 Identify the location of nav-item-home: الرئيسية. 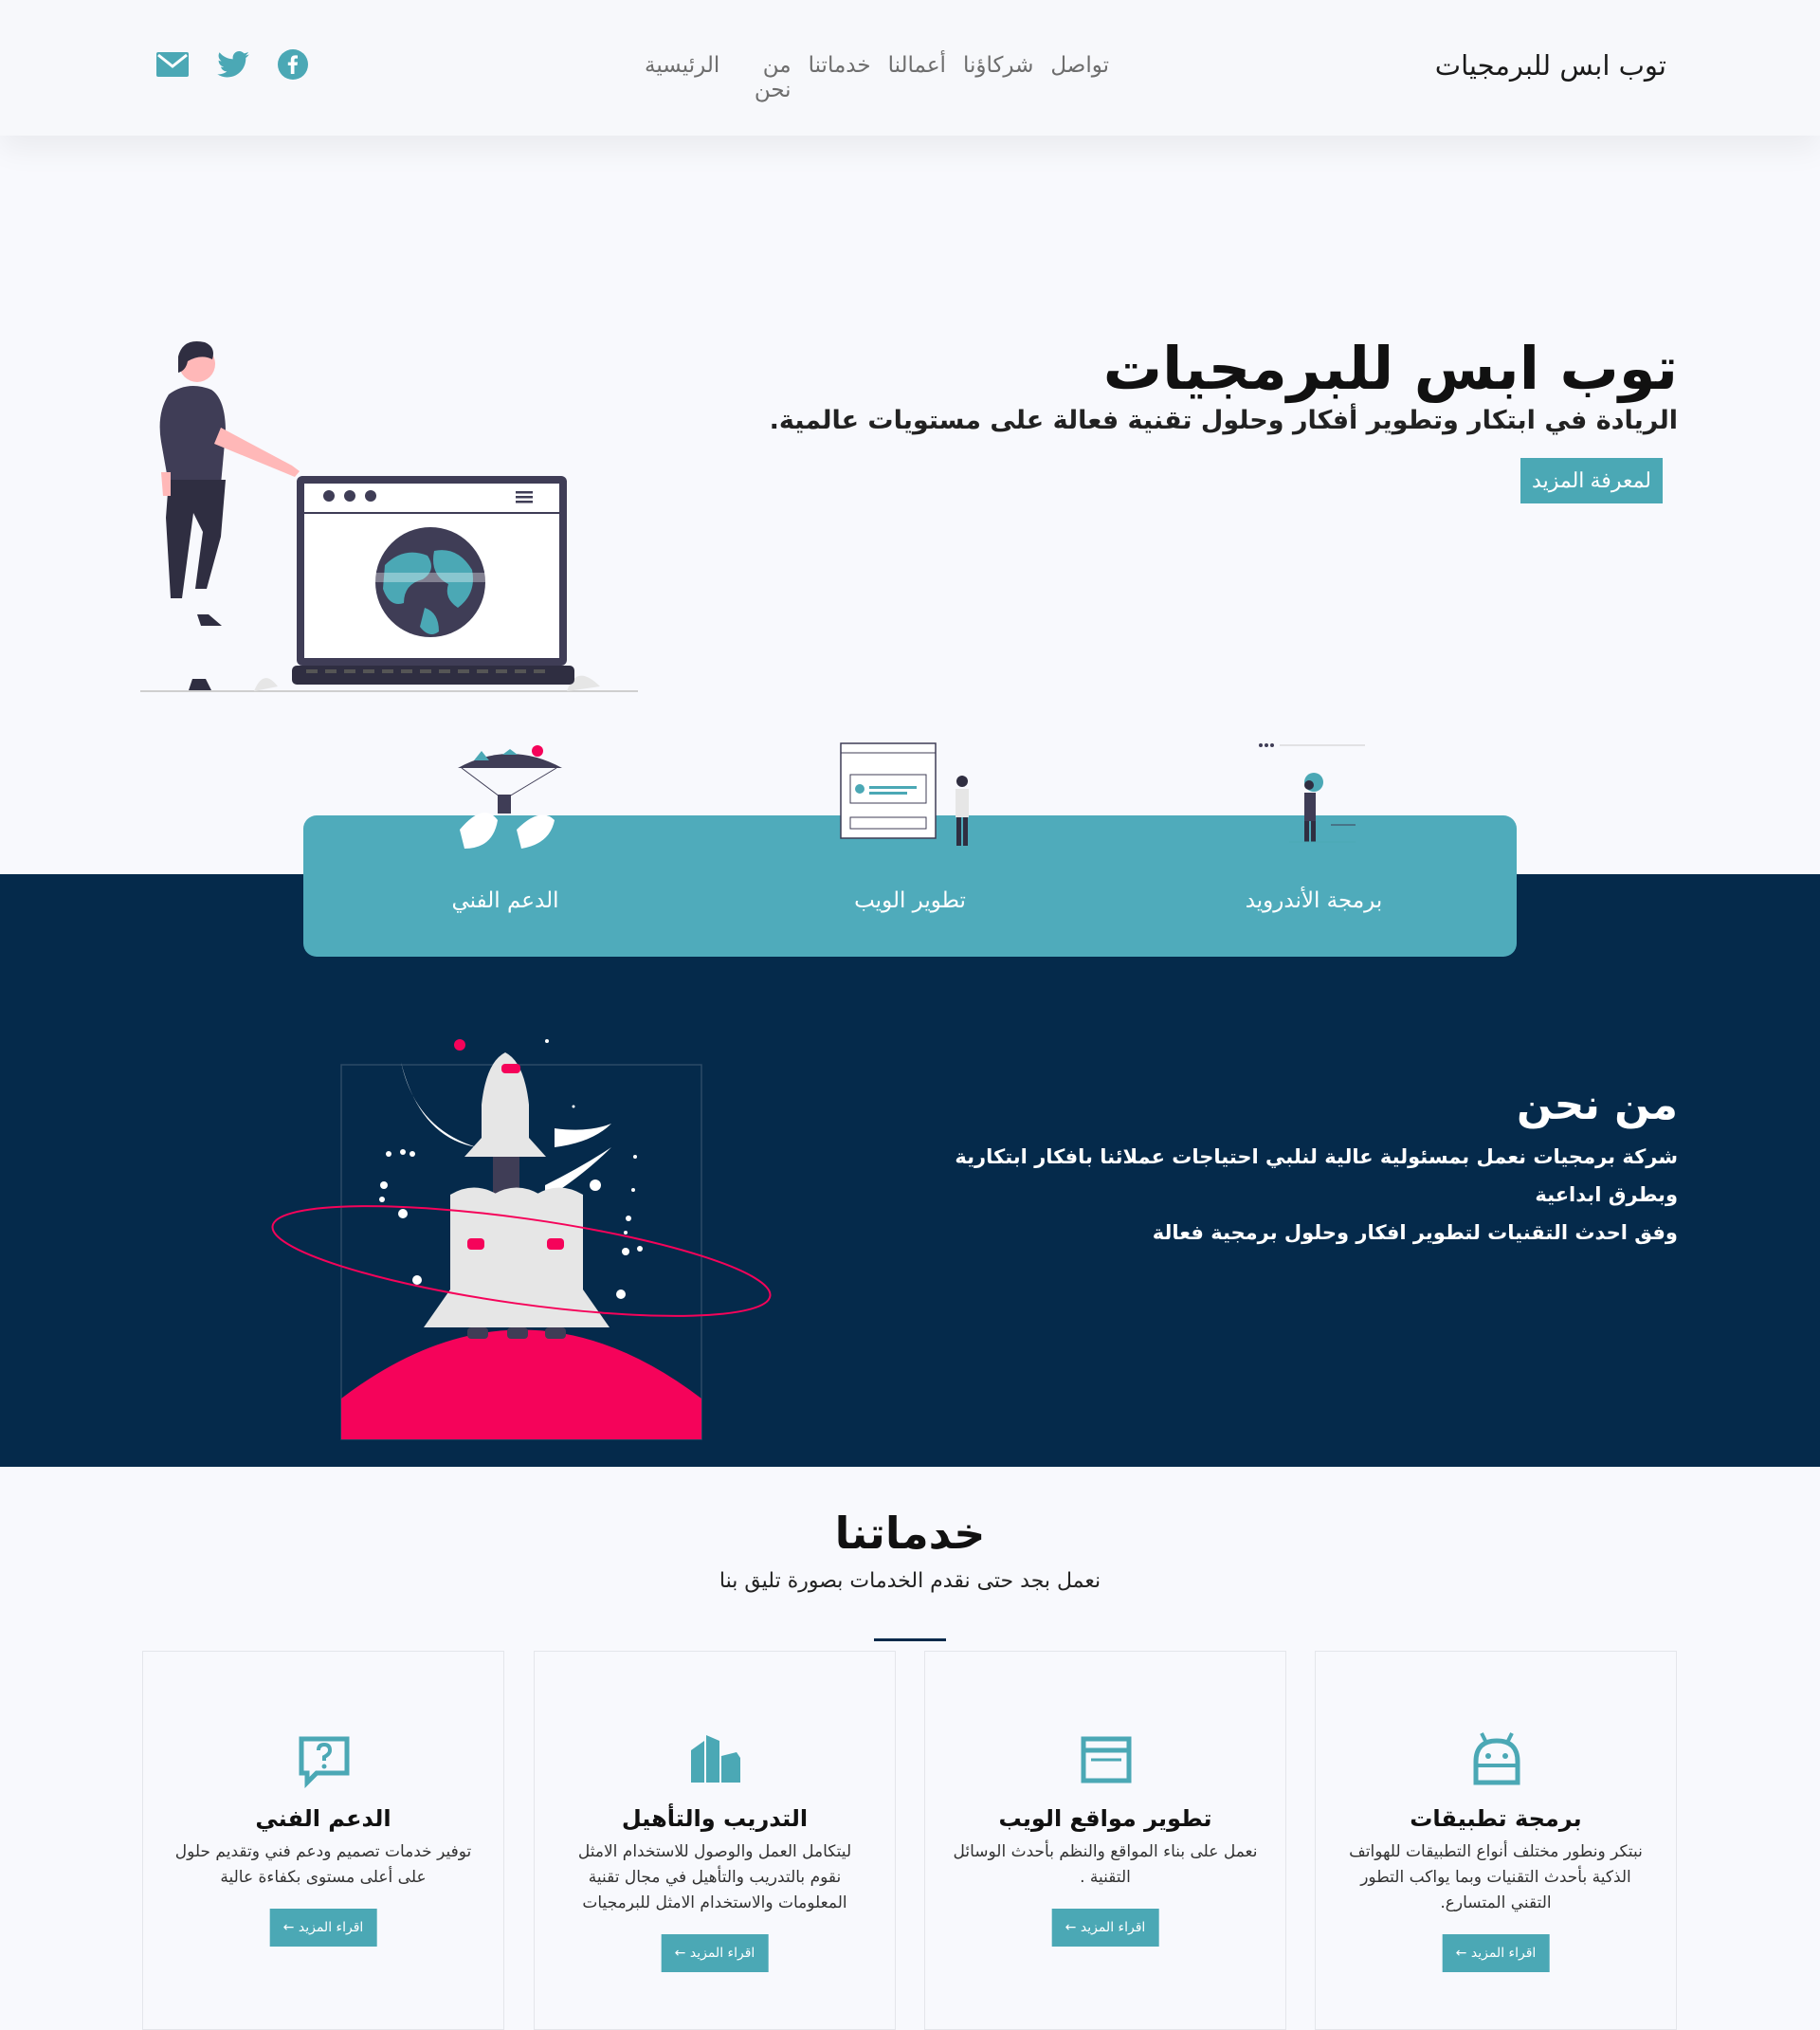
(682, 77).